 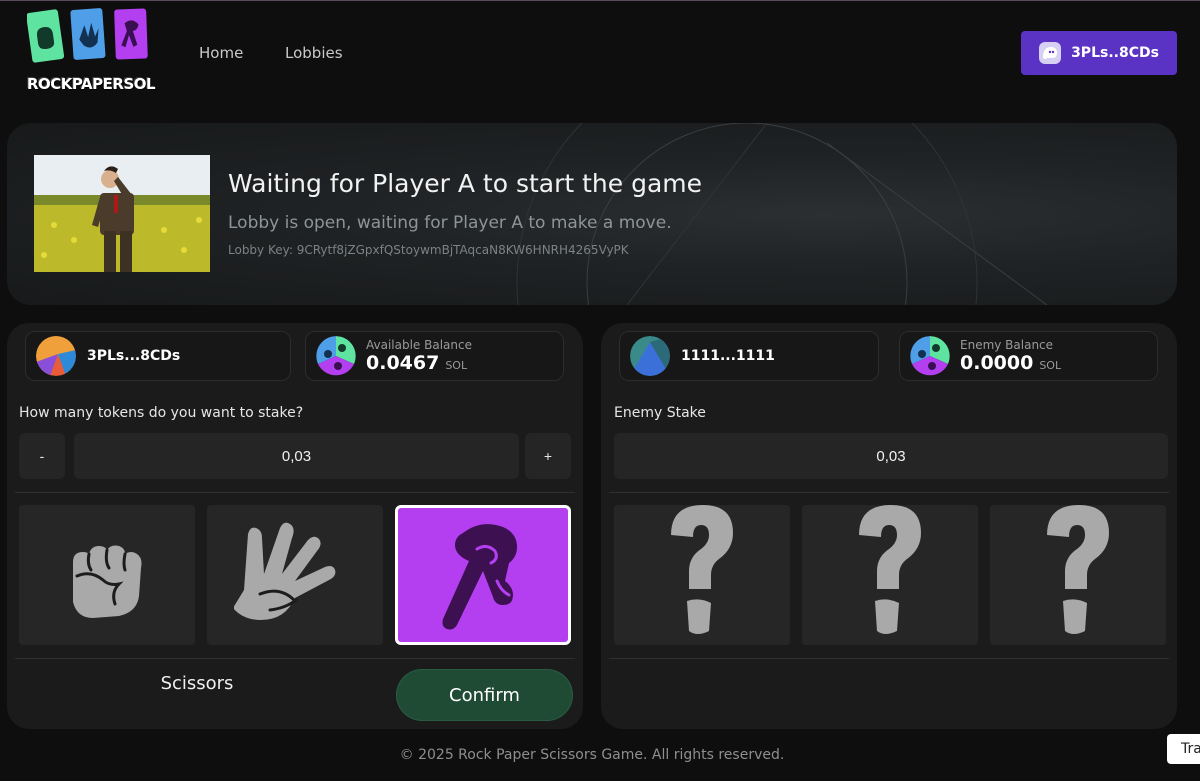 I want to click on available-balance-label: Available Balance, so click(x=419, y=345).